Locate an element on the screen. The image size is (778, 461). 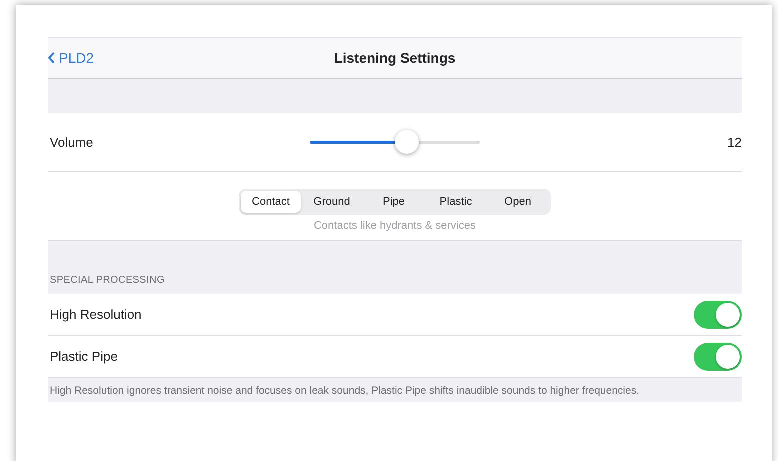
slider-thumb is located at coordinates (406, 142).